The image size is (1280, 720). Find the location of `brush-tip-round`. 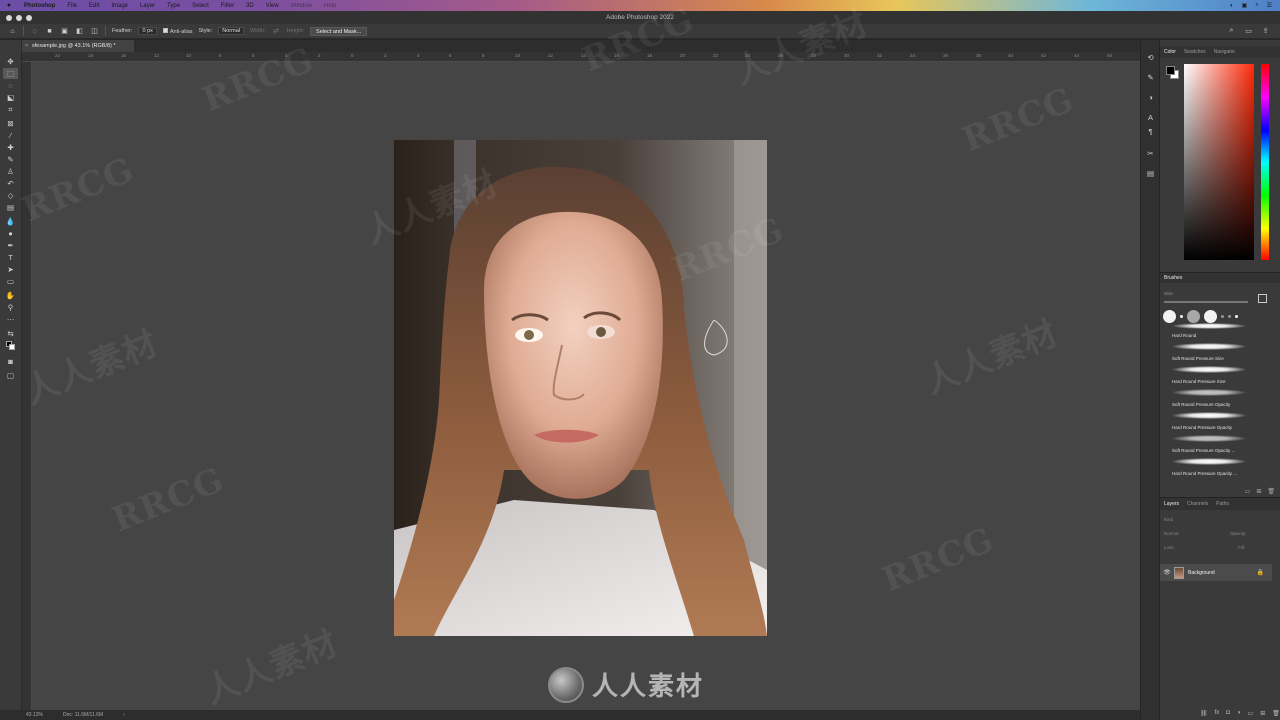

brush-tip-round is located at coordinates (1210, 316).